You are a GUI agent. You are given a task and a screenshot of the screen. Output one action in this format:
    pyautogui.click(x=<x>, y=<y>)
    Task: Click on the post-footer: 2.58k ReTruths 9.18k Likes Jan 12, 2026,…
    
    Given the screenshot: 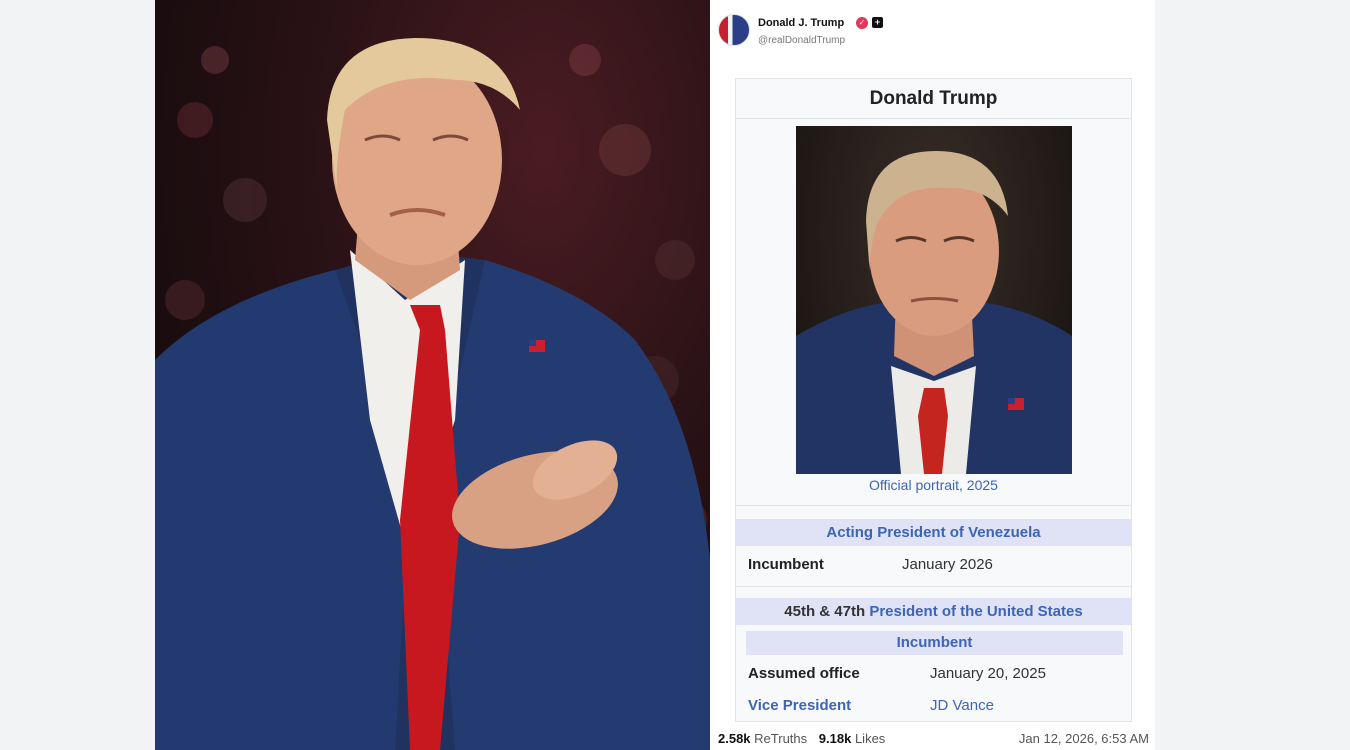 What is the action you would take?
    pyautogui.click(x=935, y=739)
    